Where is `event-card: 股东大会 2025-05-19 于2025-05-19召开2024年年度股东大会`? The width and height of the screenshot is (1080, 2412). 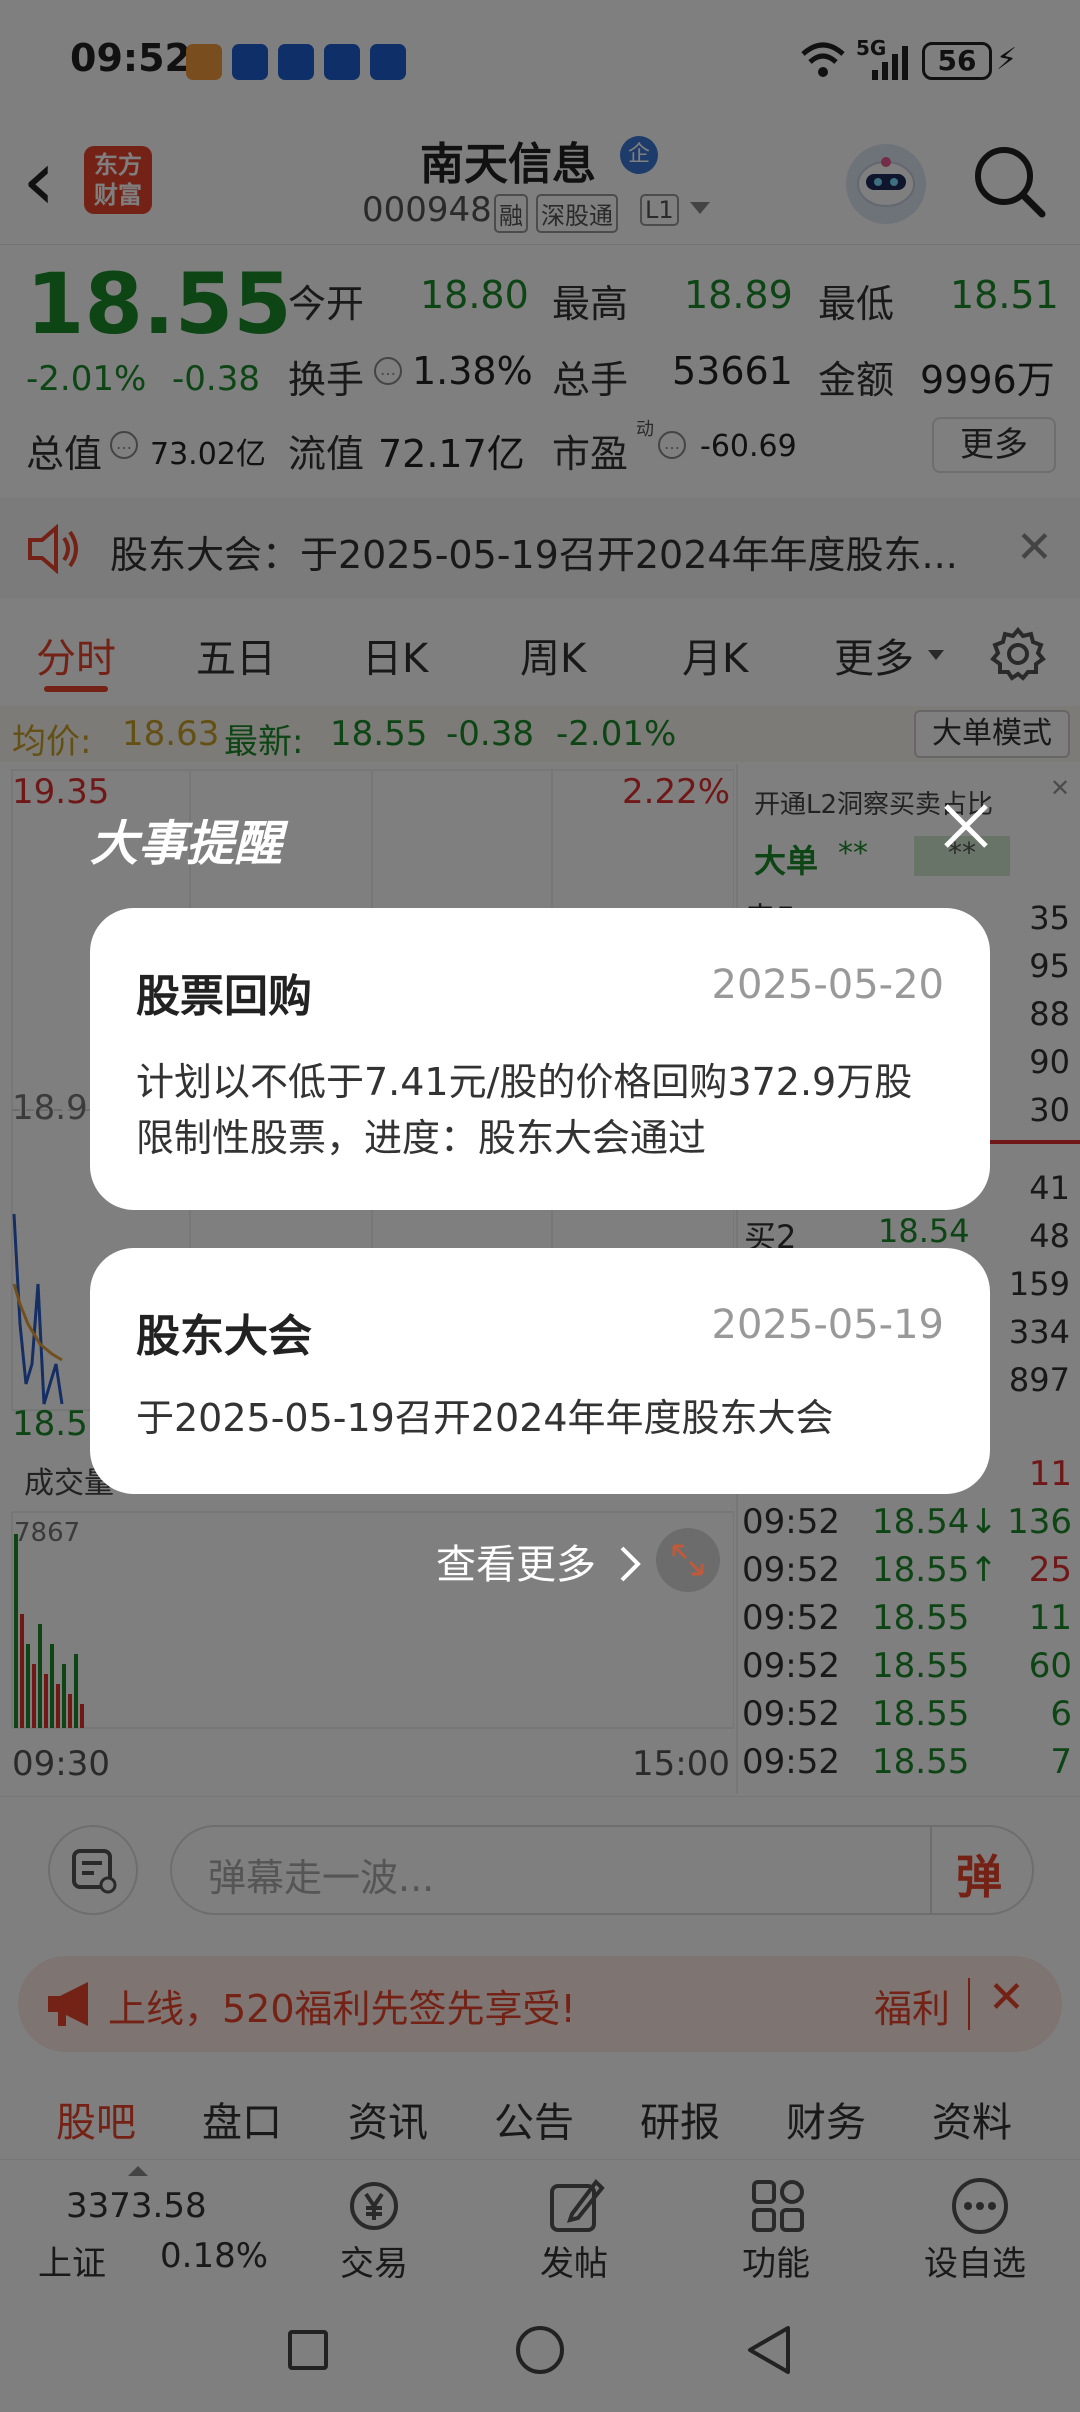
event-card: 股东大会 2025-05-19 于2025-05-19召开2024年年度股东大会 is located at coordinates (540, 1371).